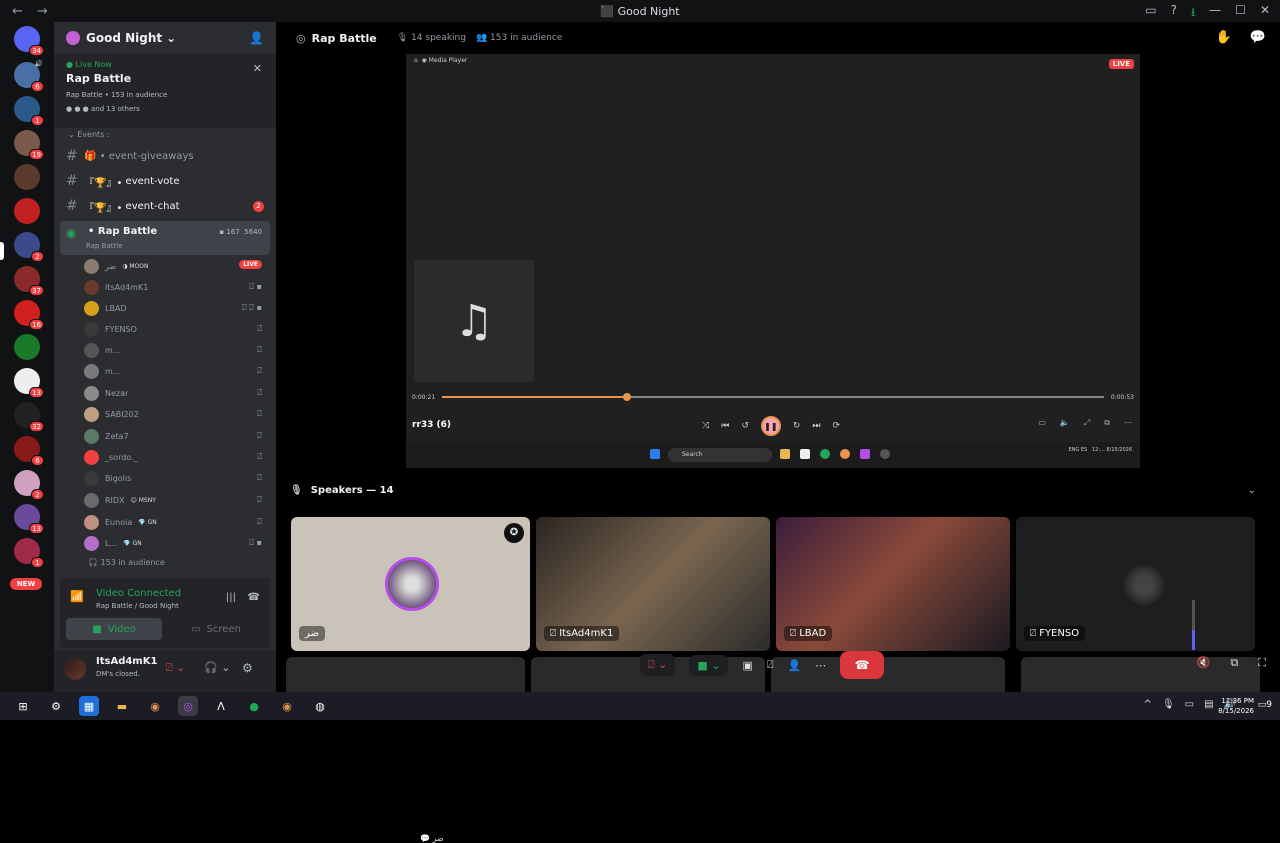  What do you see at coordinates (770, 665) in the screenshot?
I see `stop-speaking-icon: ⍁` at bounding box center [770, 665].